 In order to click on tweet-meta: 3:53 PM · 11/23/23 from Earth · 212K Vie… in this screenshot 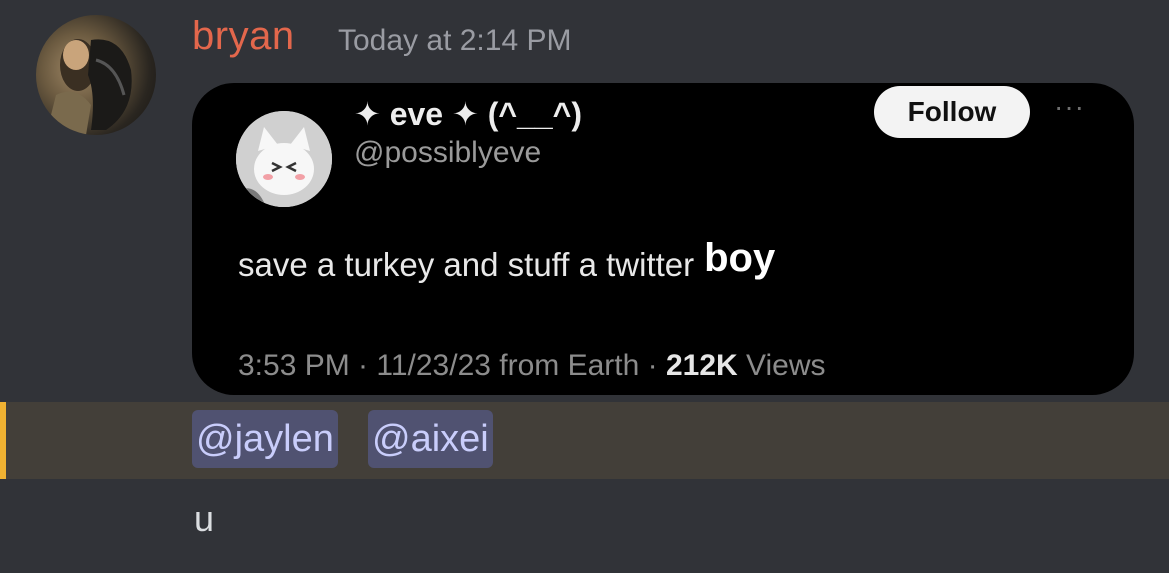, I will do `click(532, 366)`.